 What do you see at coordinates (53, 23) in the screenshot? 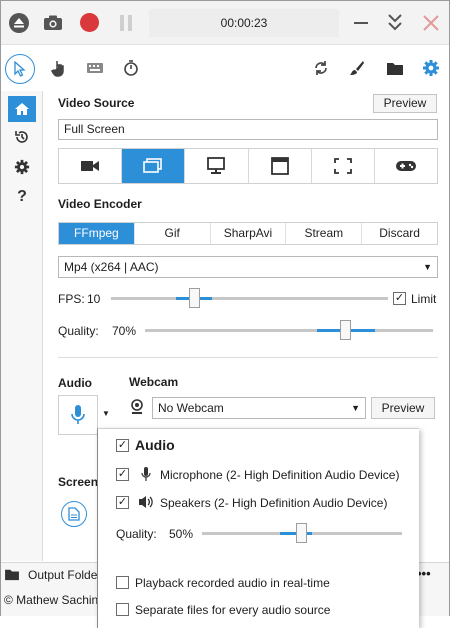
I see `camera-icon` at bounding box center [53, 23].